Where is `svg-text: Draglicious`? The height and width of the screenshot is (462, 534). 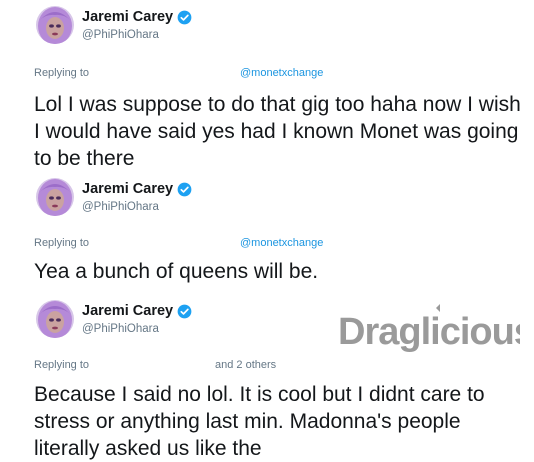 svg-text: Draglicious is located at coordinates (429, 332).